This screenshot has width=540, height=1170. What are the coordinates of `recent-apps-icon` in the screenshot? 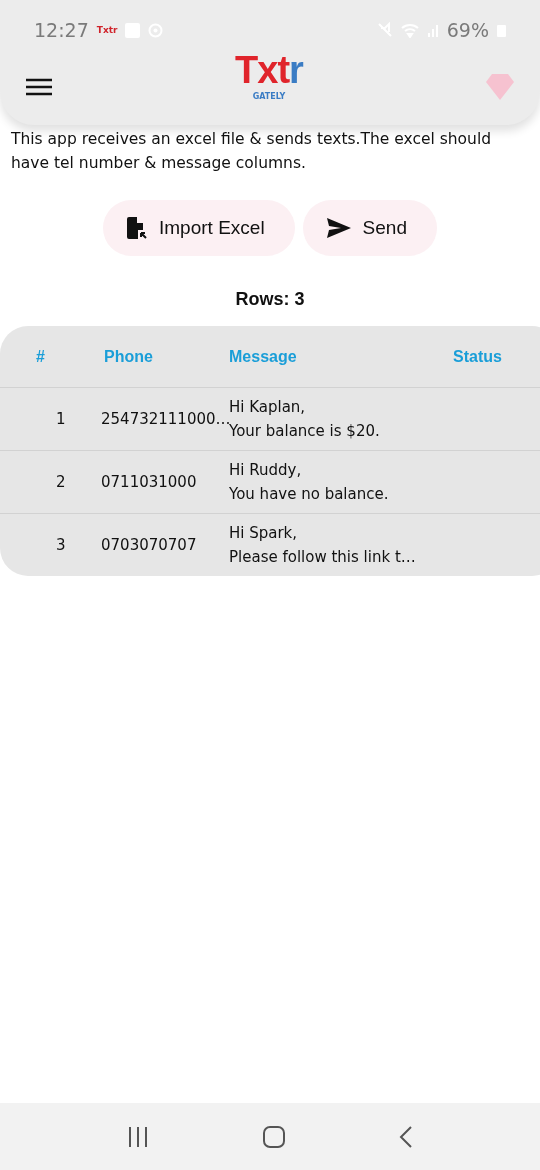 It's located at (137, 1136).